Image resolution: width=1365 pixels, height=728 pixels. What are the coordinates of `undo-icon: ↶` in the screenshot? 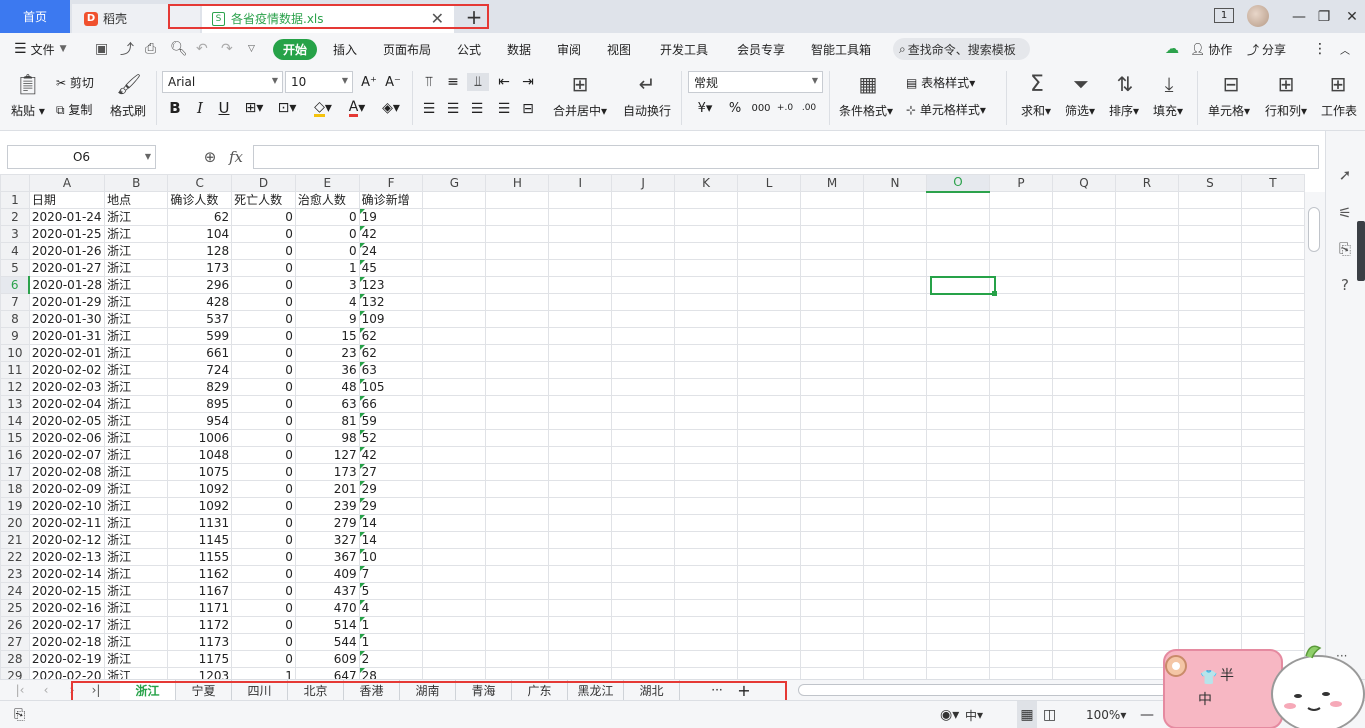 It's located at (202, 49).